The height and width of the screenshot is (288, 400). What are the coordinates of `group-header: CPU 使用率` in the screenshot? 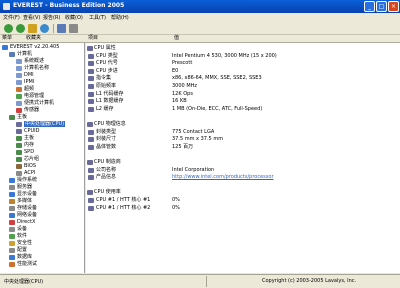 It's located at (243, 192).